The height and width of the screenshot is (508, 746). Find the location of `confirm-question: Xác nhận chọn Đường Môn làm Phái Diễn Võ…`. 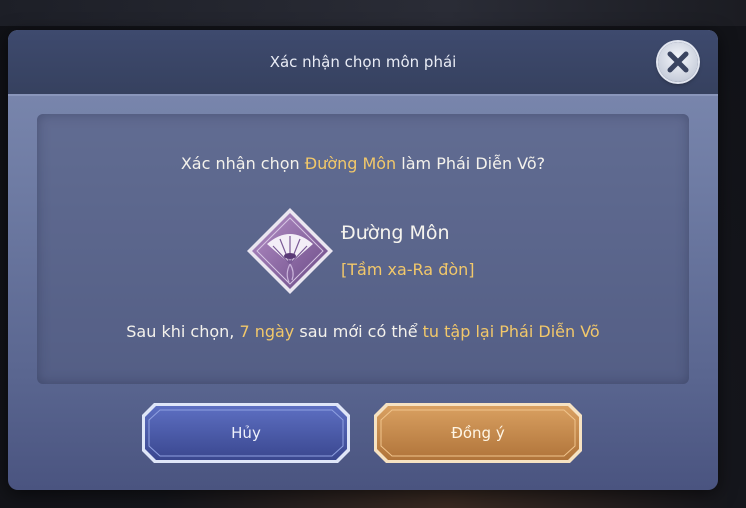

confirm-question: Xác nhận chọn Đường Môn làm Phái Diễn Võ… is located at coordinates (363, 163).